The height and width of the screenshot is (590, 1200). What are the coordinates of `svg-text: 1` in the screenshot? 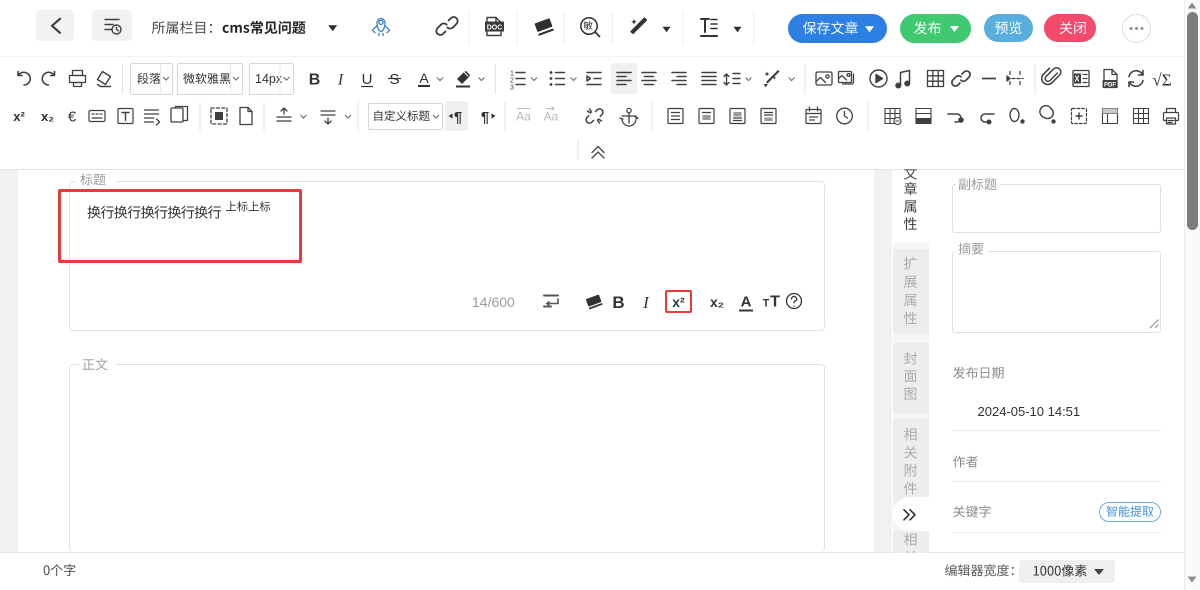 It's located at (512, 74).